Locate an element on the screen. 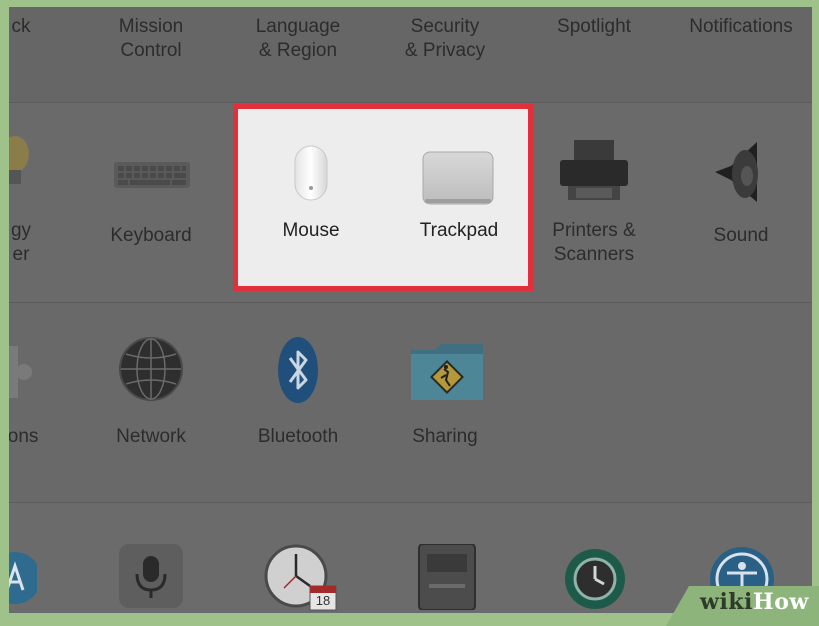 This screenshot has height=626, width=819. pane-time-machine is located at coordinates (594, 557).